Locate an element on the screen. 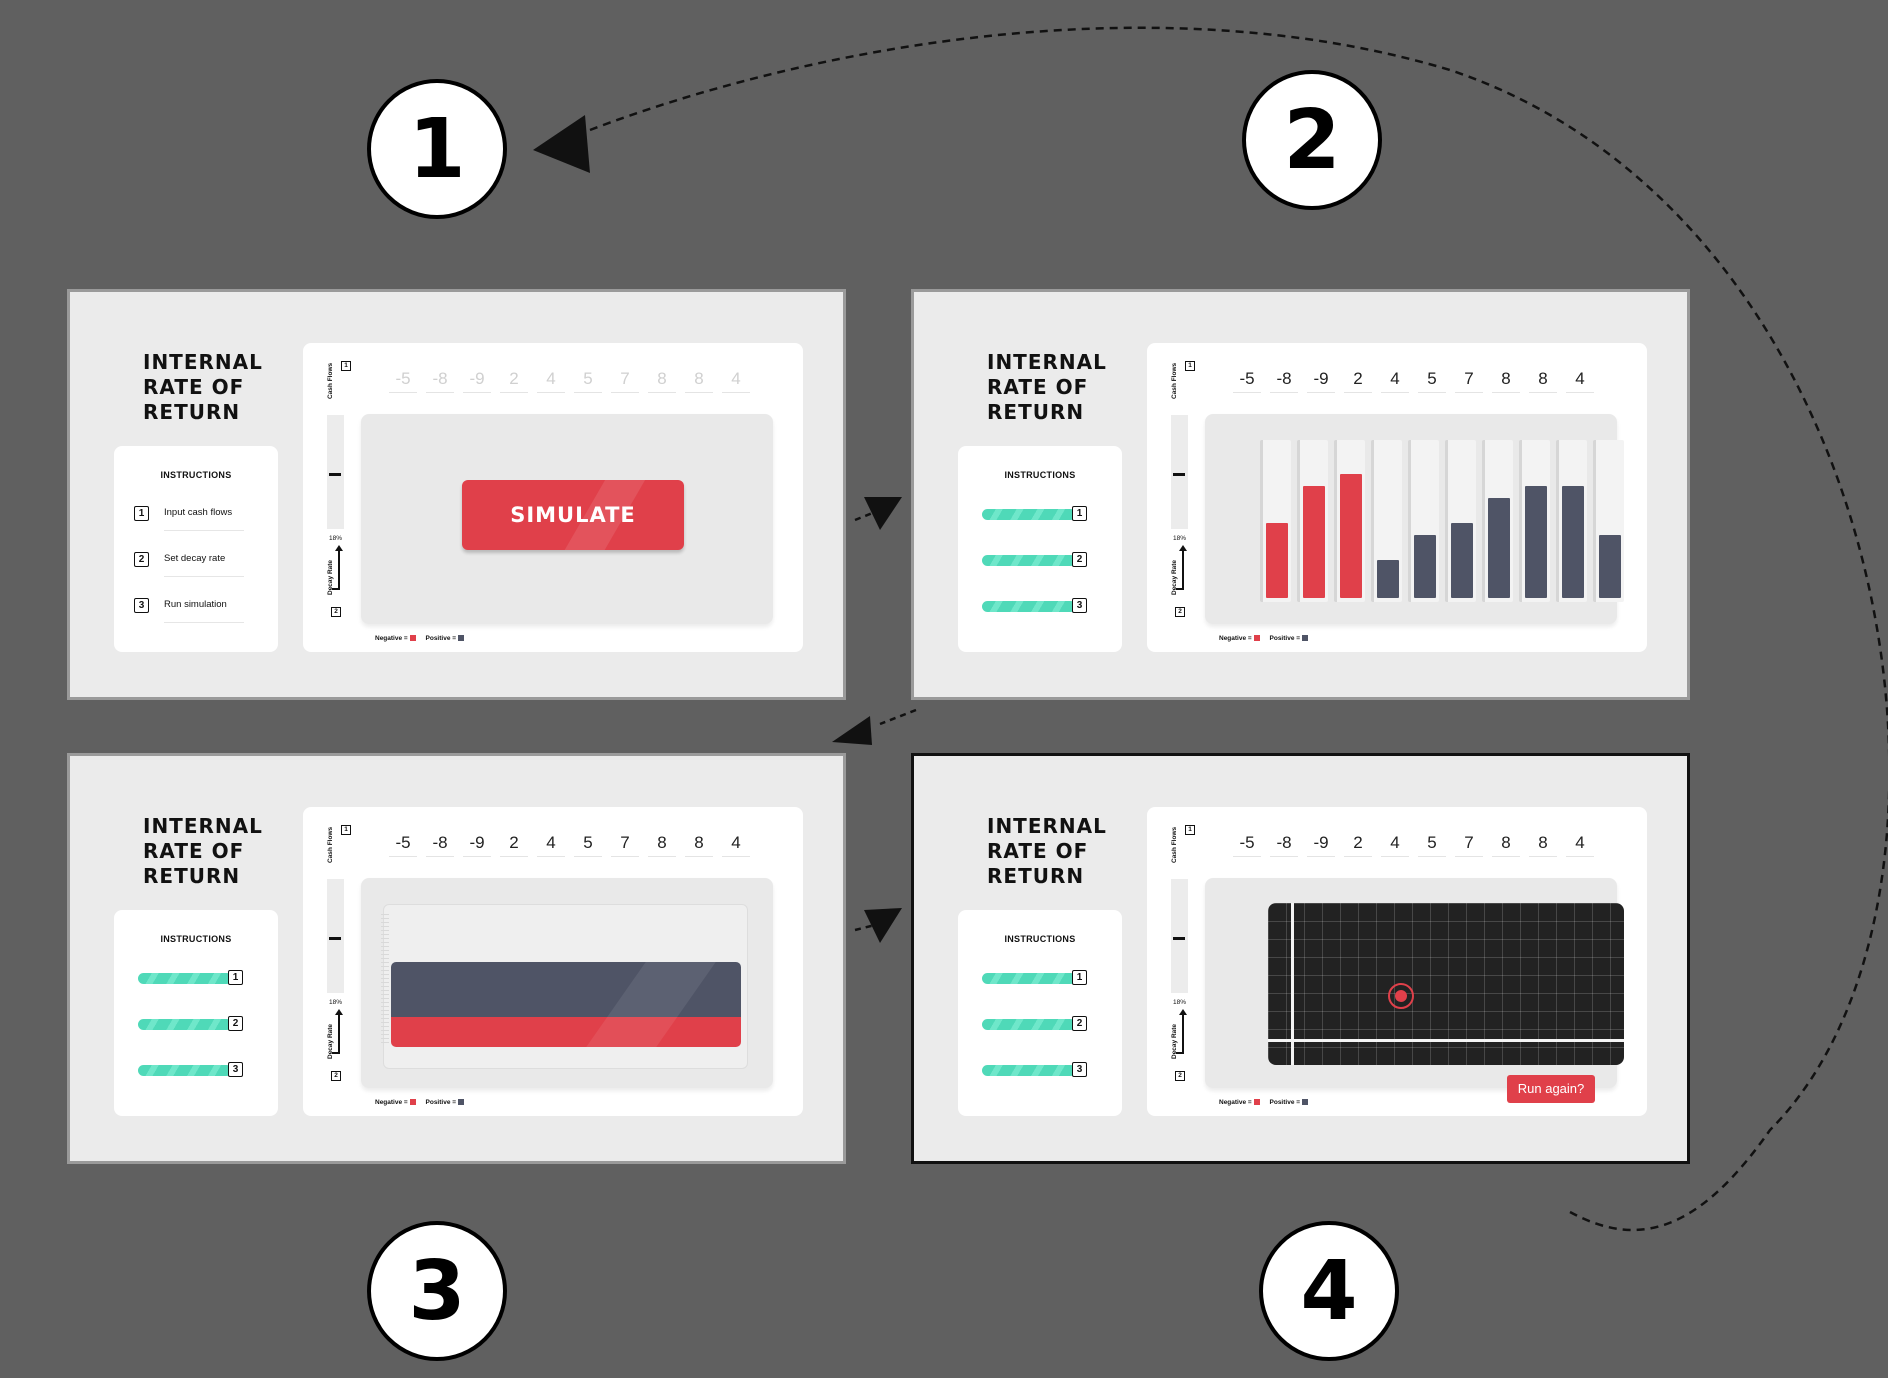  instruction-item: 3 Run simulation is located at coordinates (195, 610).